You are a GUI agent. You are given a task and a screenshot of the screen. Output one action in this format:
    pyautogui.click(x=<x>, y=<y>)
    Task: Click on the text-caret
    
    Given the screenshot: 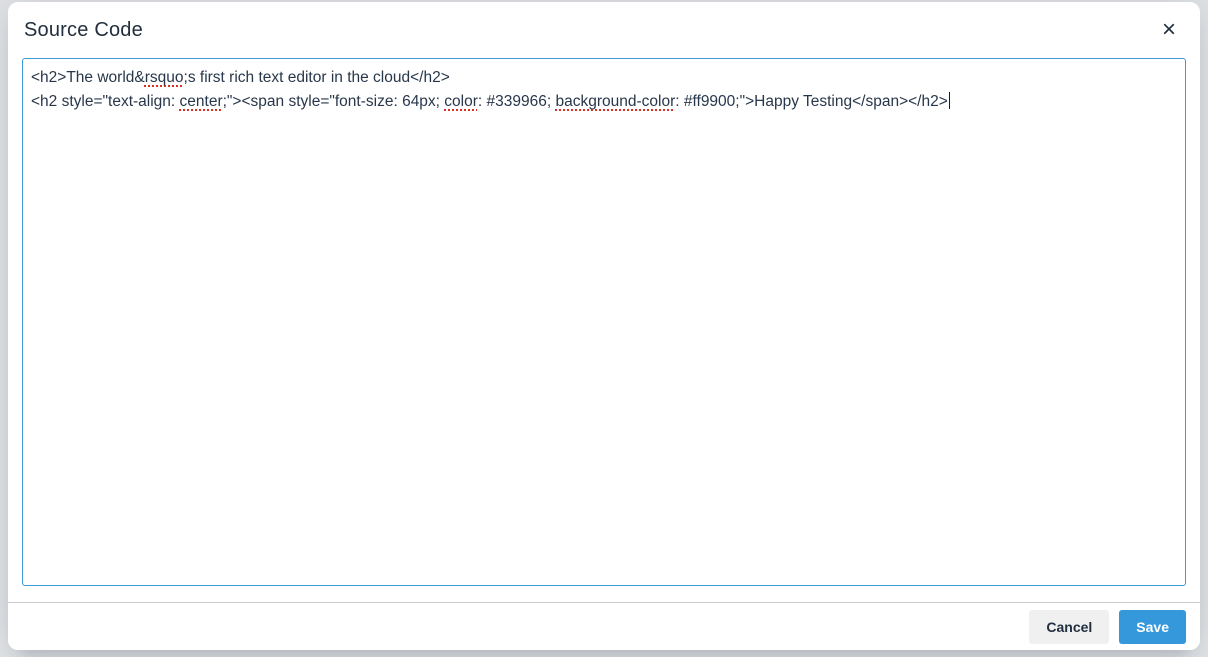 What is the action you would take?
    pyautogui.click(x=949, y=100)
    